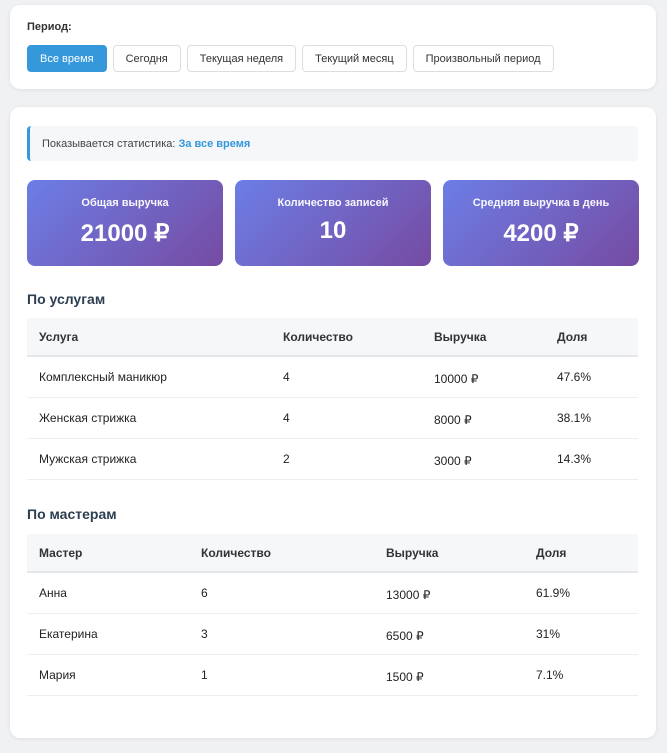  Describe the element at coordinates (125, 203) in the screenshot. I see `stat-title: Общая выручка` at that location.